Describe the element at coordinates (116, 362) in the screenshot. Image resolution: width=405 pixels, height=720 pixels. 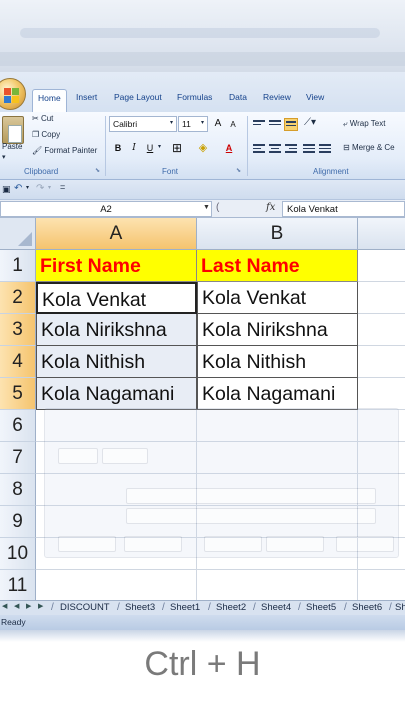
I see `cell-a4: Kola Nithish` at that location.